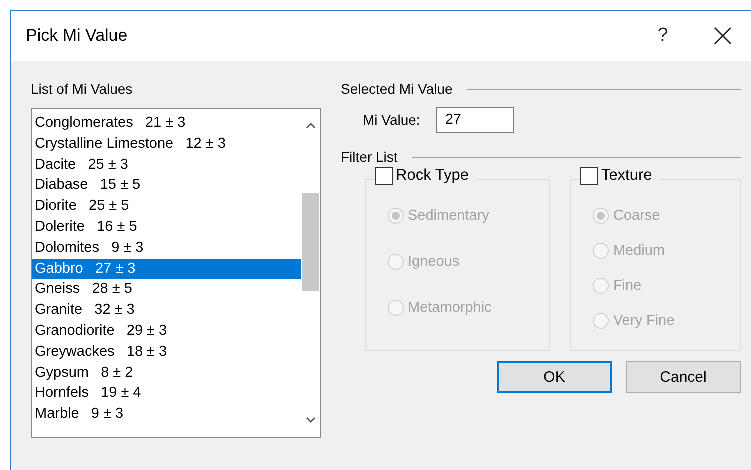 Image resolution: width=751 pixels, height=470 pixels. What do you see at coordinates (166, 310) in the screenshot?
I see `list-item: Granite 32 ± 3` at bounding box center [166, 310].